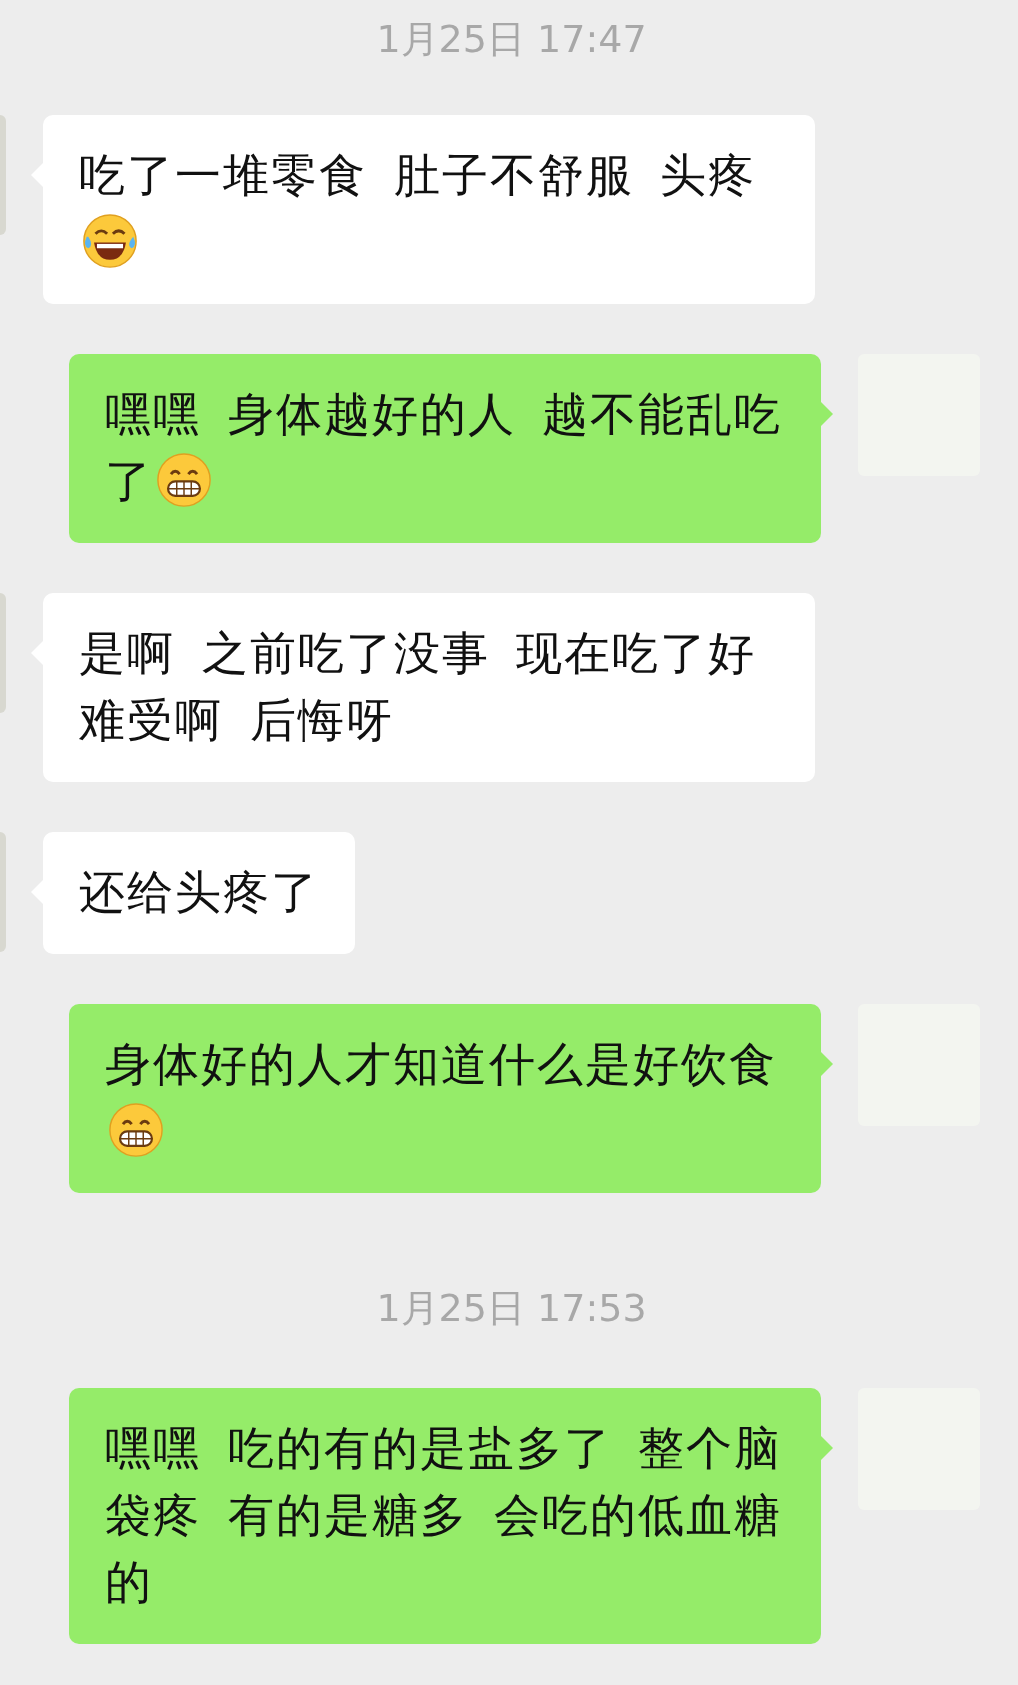 This screenshot has width=1018, height=1685. What do you see at coordinates (445, 448) in the screenshot?
I see `message-bubble: 嘿嘿 身体越好的人 越不能乱吃了` at bounding box center [445, 448].